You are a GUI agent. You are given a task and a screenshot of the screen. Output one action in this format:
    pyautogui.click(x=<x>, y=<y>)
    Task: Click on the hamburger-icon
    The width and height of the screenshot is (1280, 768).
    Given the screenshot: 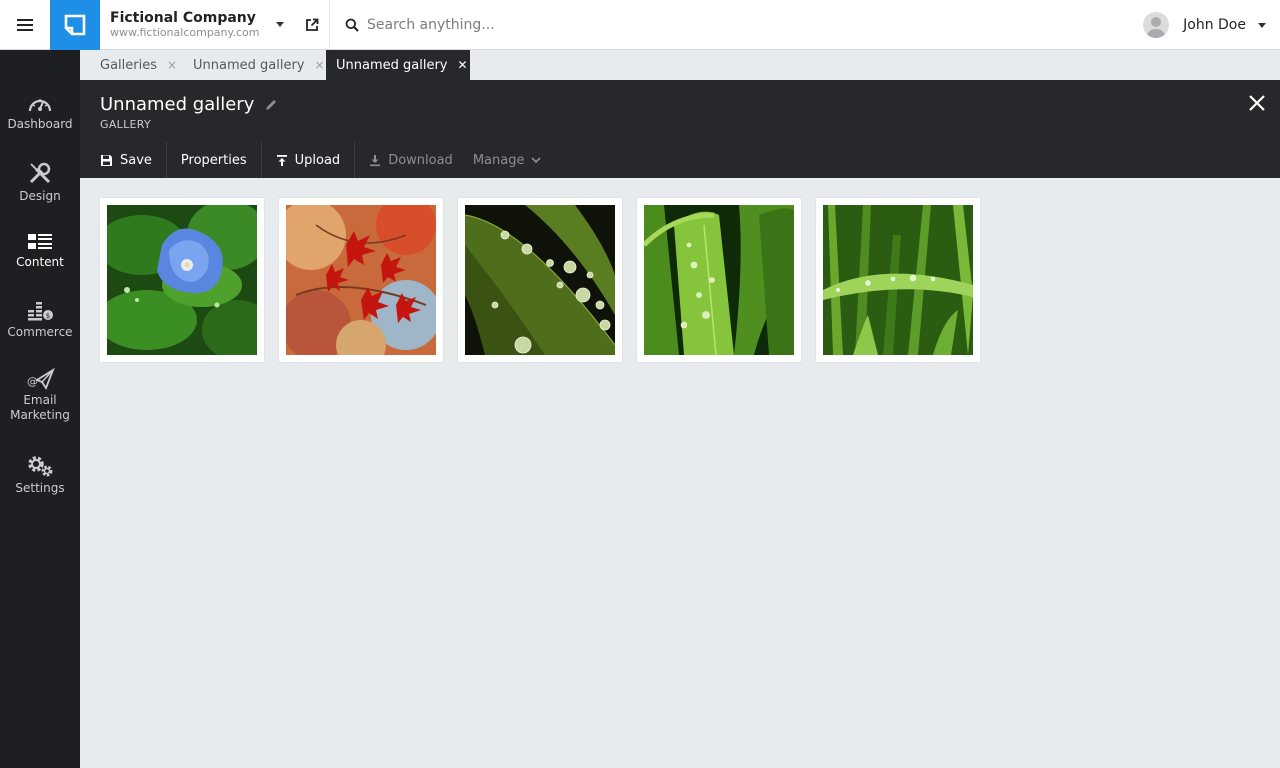 What is the action you would take?
    pyautogui.click(x=25, y=25)
    